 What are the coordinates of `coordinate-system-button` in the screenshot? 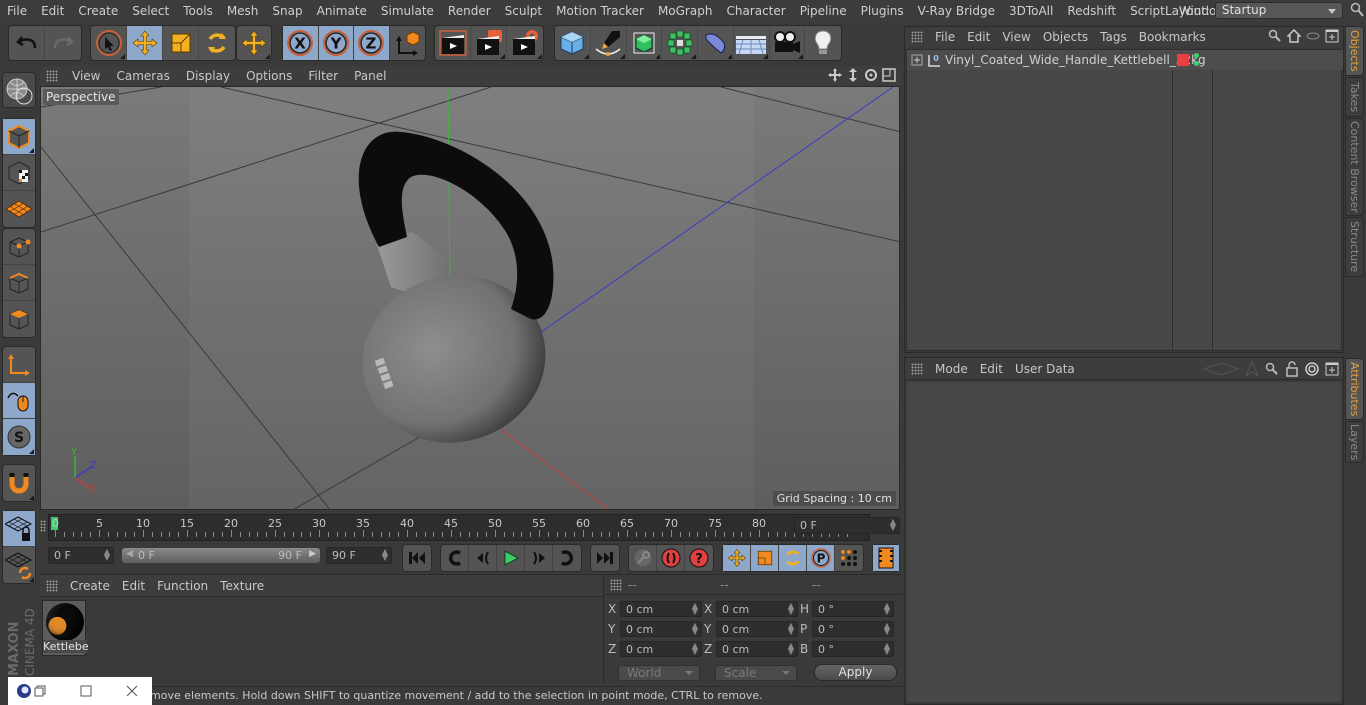 It's located at (407, 43).